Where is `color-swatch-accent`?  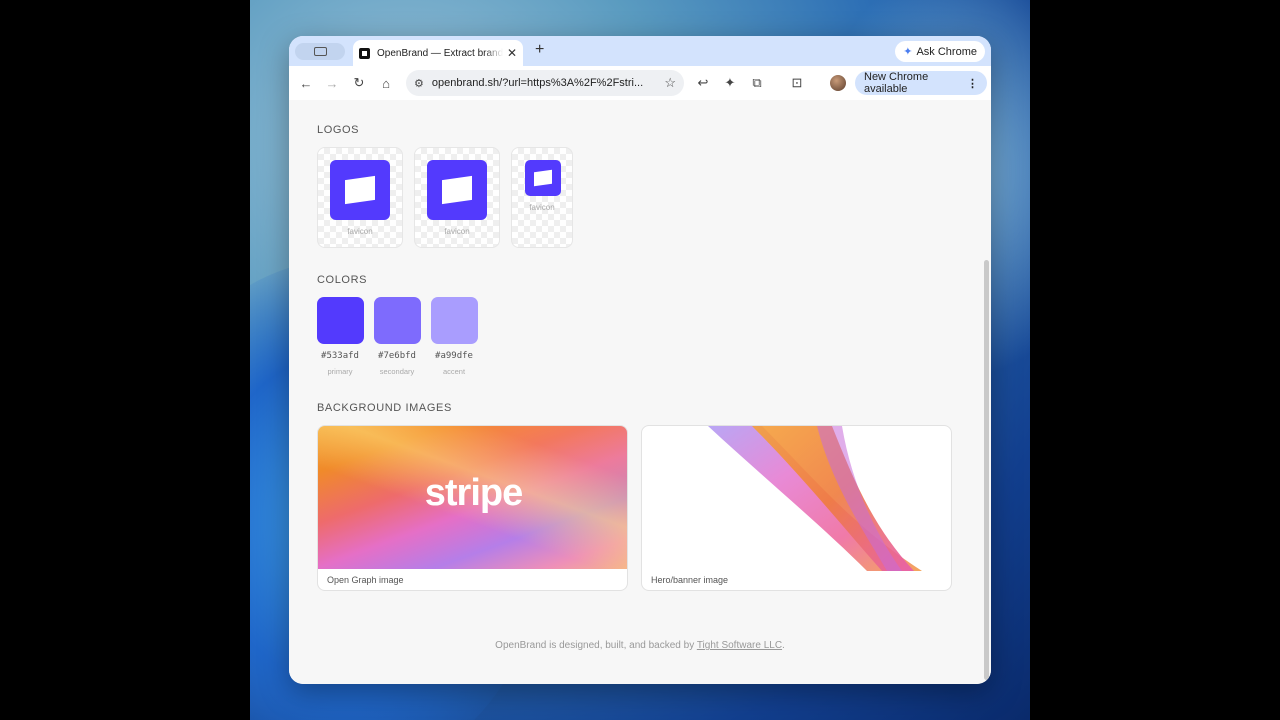
color-swatch-accent is located at coordinates (454, 320).